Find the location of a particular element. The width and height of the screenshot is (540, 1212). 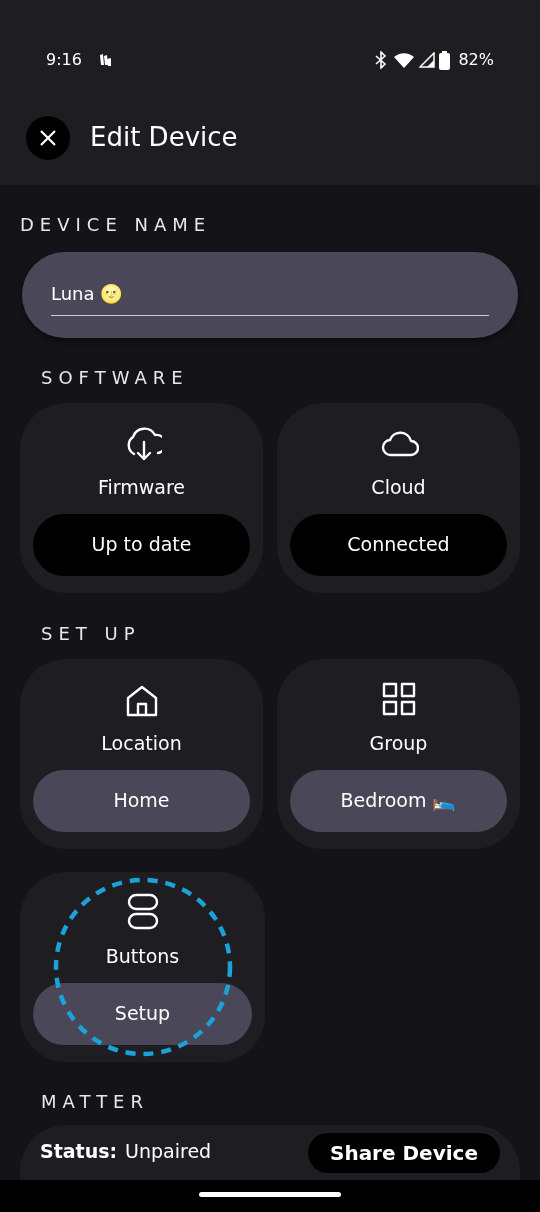

device-name-field: Luna 🌝 is located at coordinates (270, 295).